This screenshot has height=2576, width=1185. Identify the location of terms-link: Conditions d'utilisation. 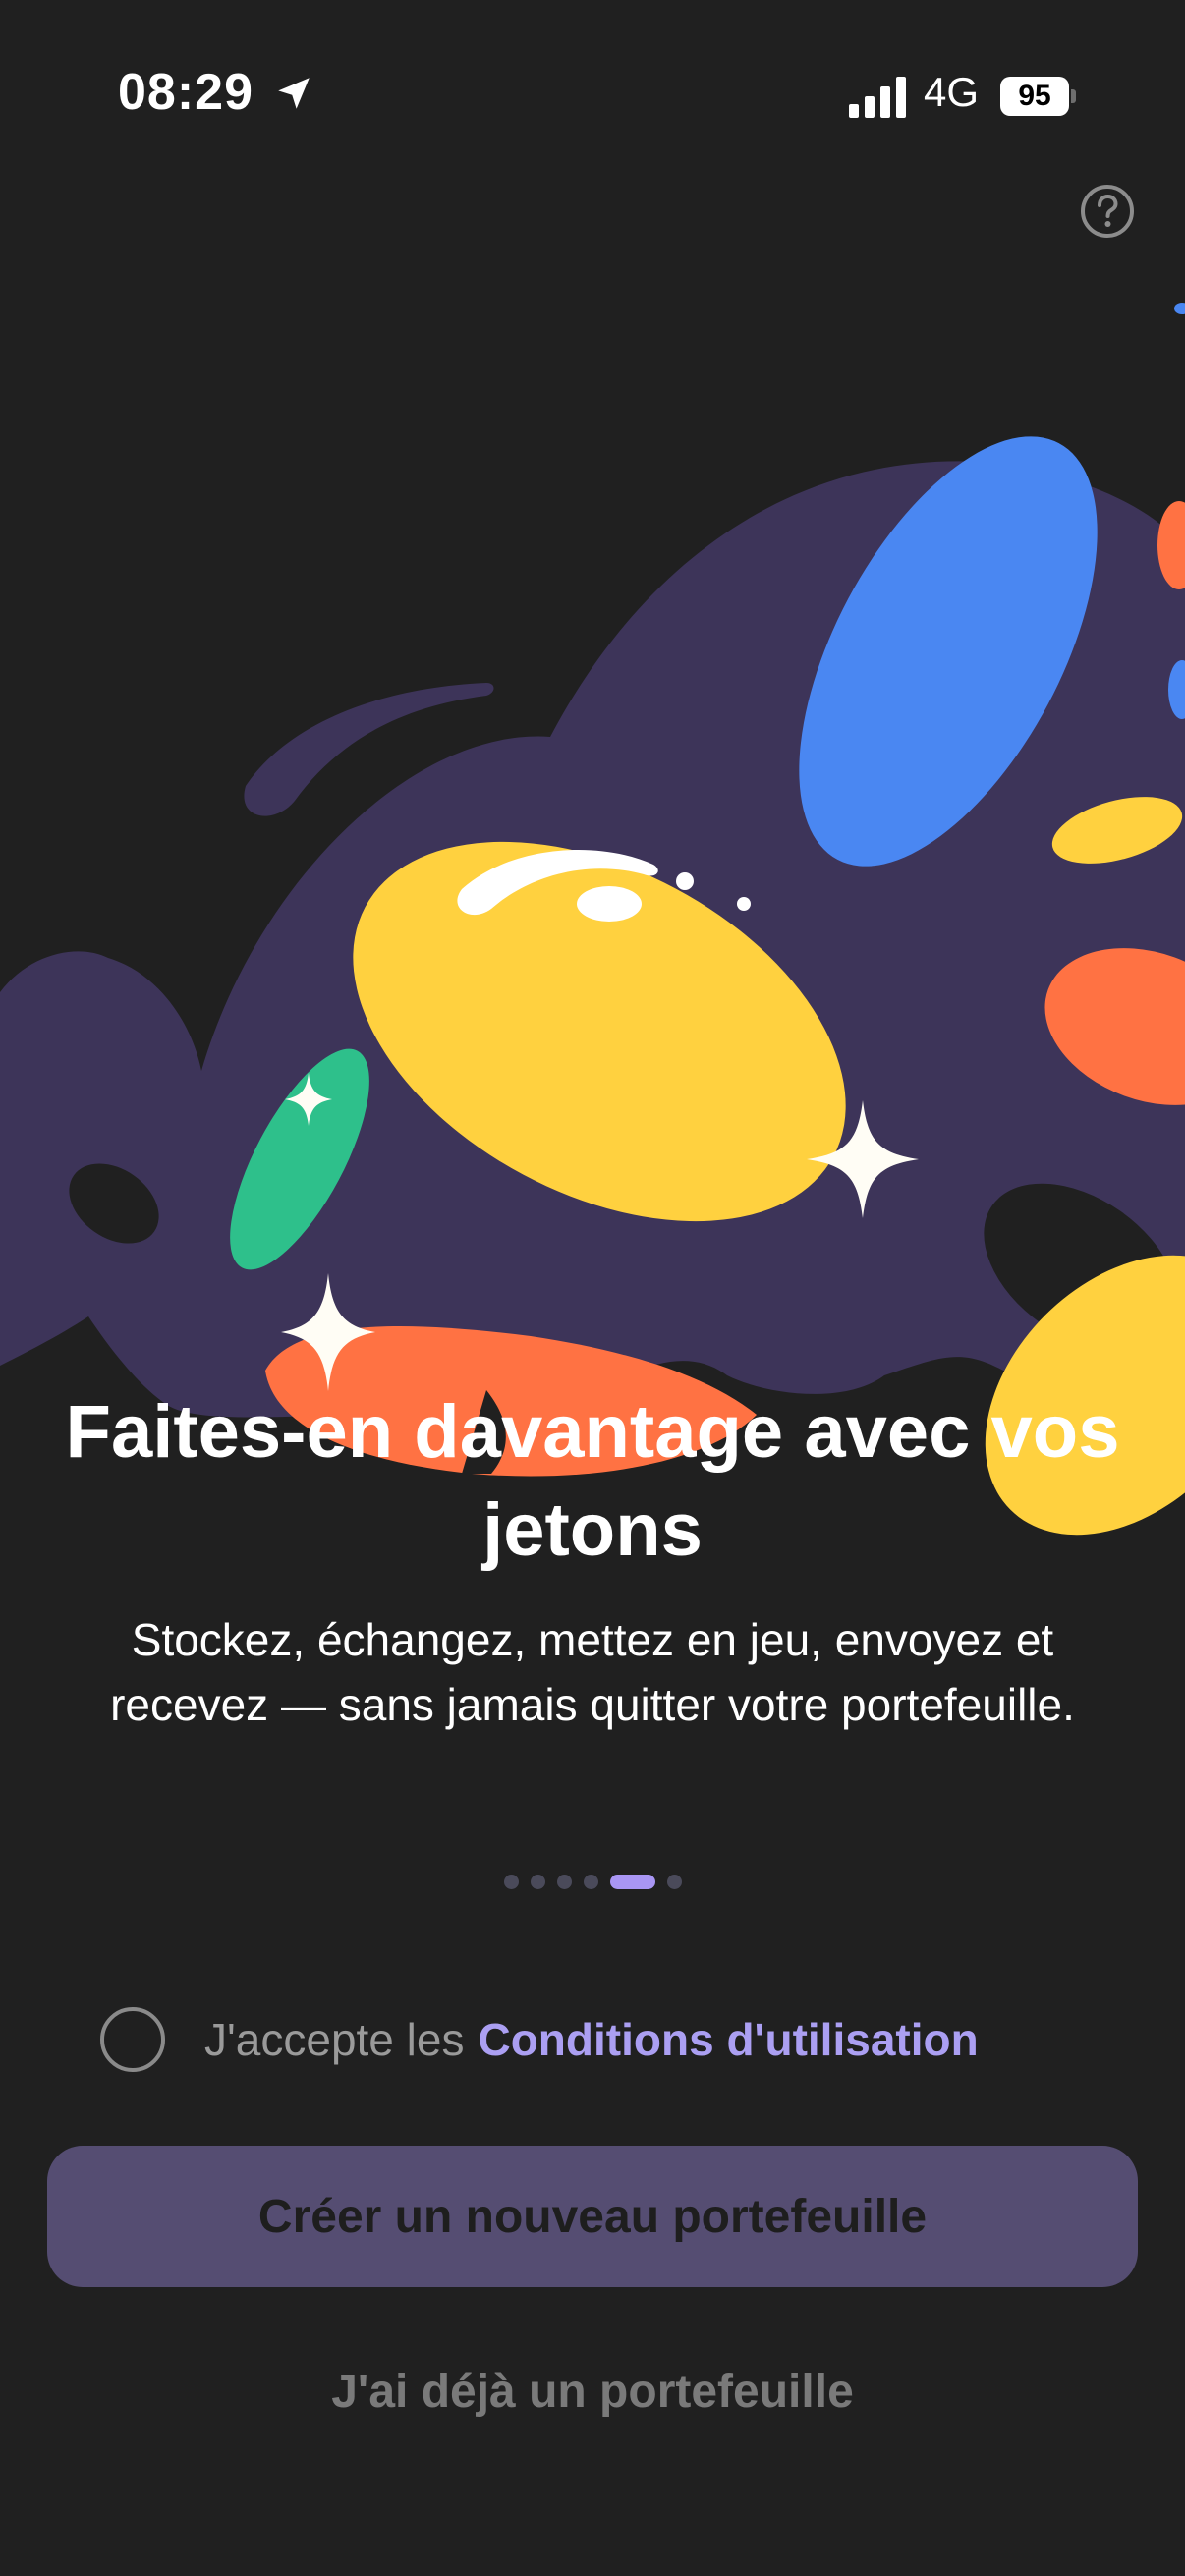
(728, 2039).